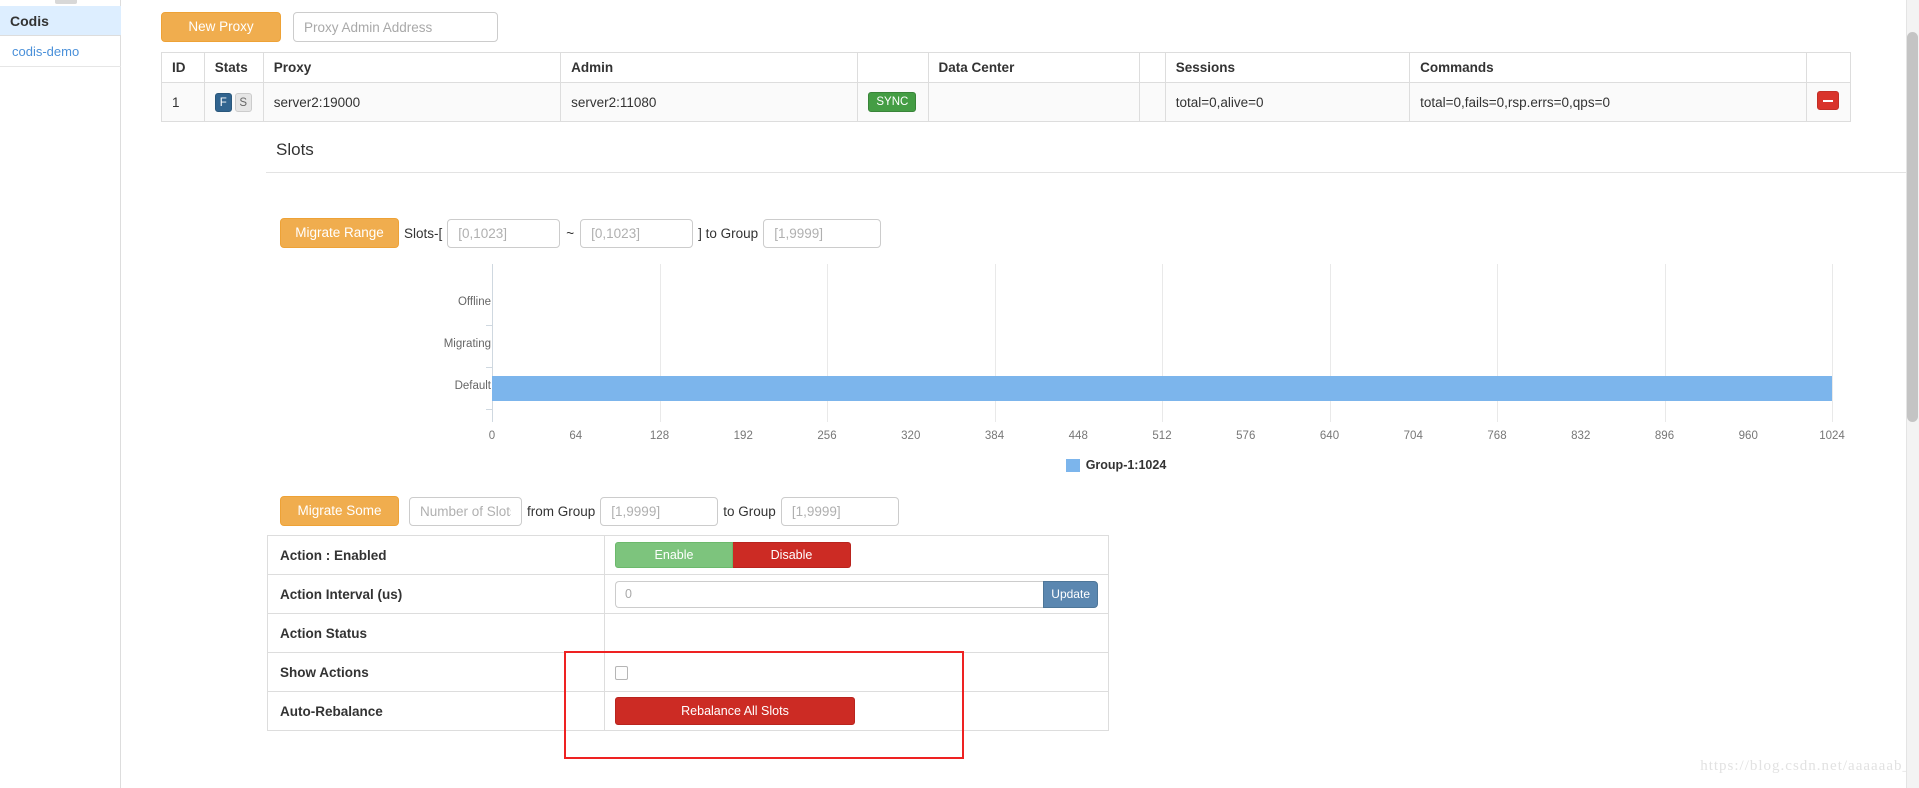 The image size is (1919, 788). Describe the element at coordinates (1608, 67) in the screenshot. I see `header-commands: Commands` at that location.